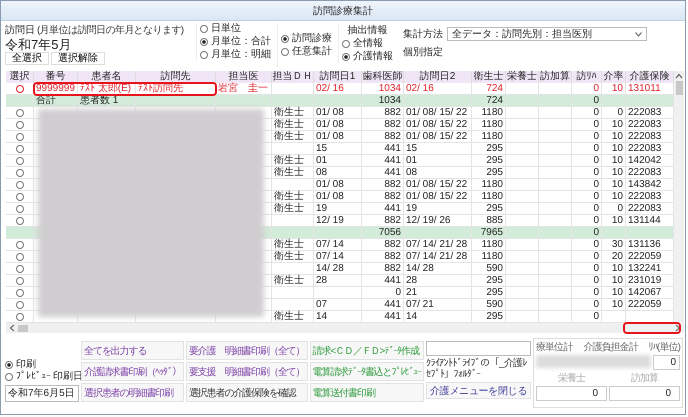  Describe the element at coordinates (392, 280) in the screenshot. I see `table-cell: 441` at that location.